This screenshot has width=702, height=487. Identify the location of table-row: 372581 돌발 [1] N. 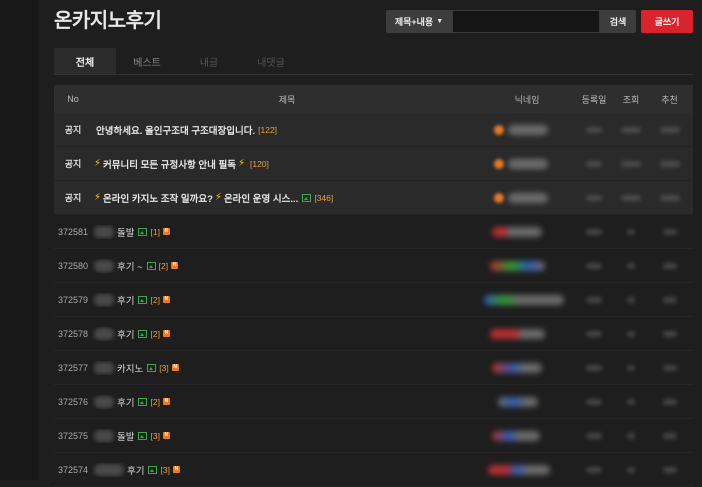
(373, 232).